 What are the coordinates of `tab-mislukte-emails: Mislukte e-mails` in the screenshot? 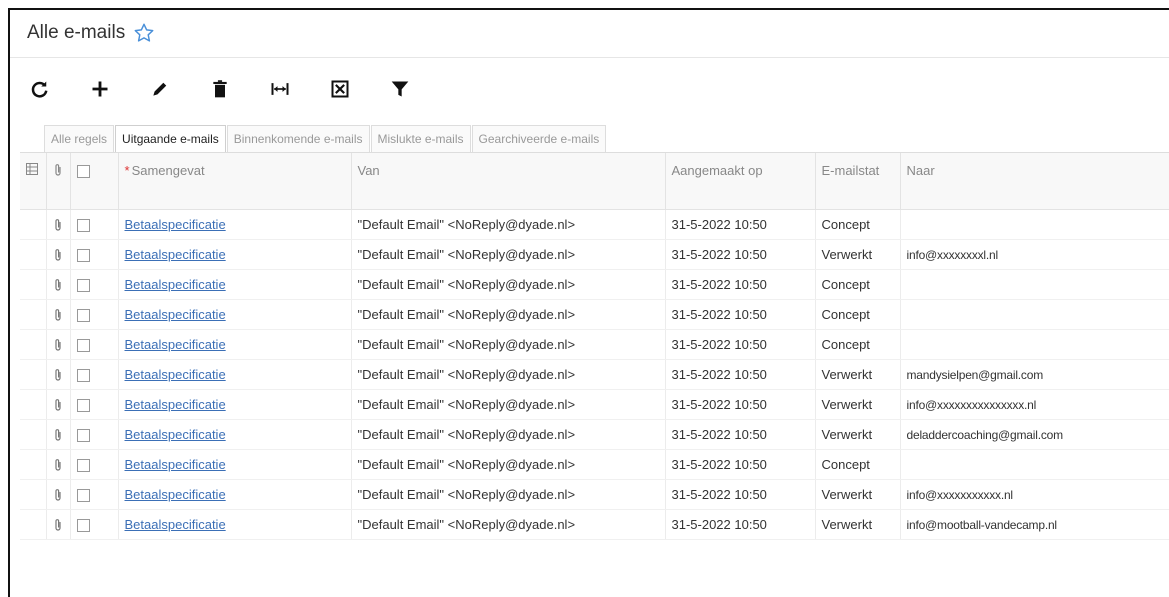 It's located at (420, 138).